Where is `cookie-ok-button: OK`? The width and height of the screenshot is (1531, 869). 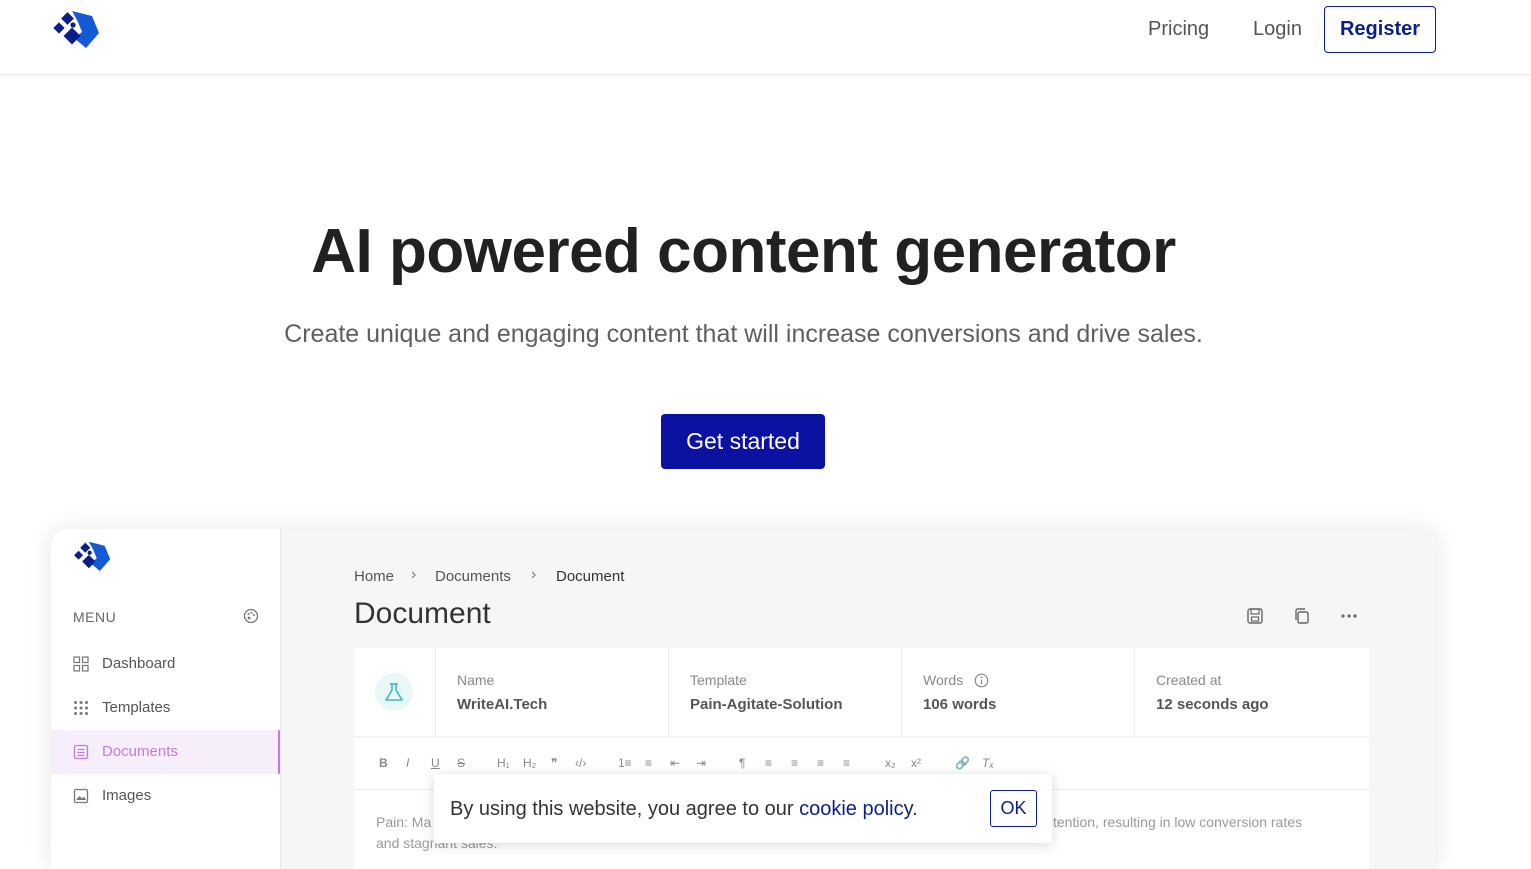
cookie-ok-button: OK is located at coordinates (1013, 808).